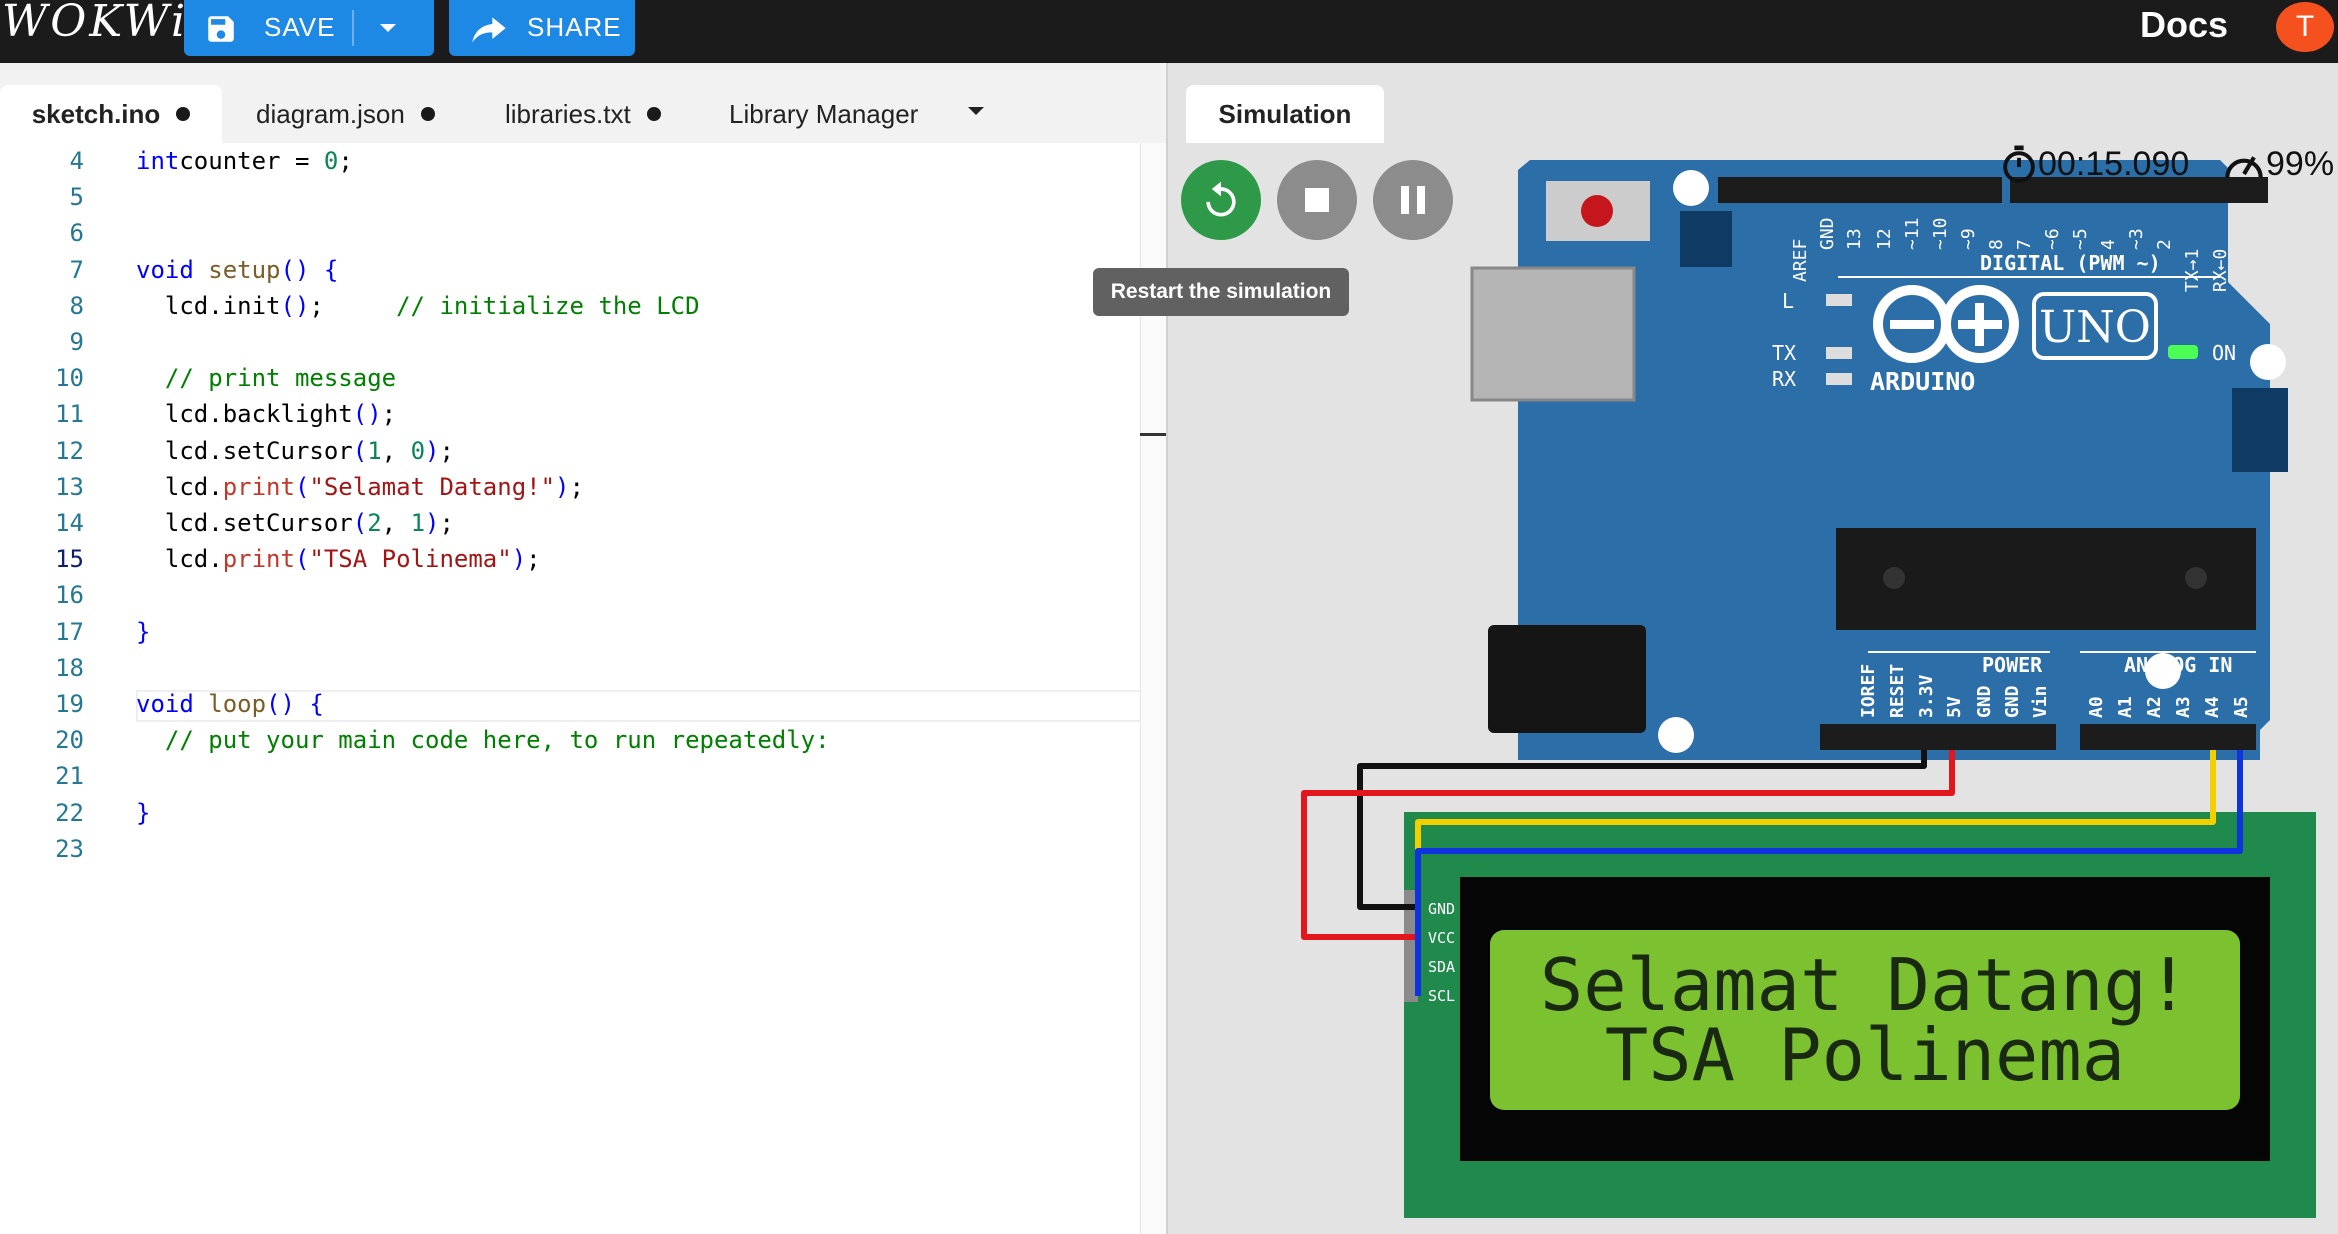 This screenshot has width=2338, height=1234. I want to click on code-line: 8 lcd.init(); // initialize the LCD, so click(570, 306).